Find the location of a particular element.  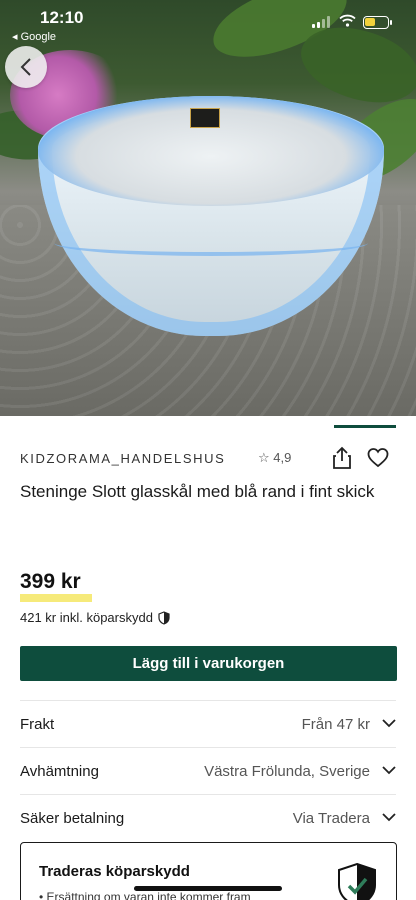

chevron-left-icon is located at coordinates (25, 67).